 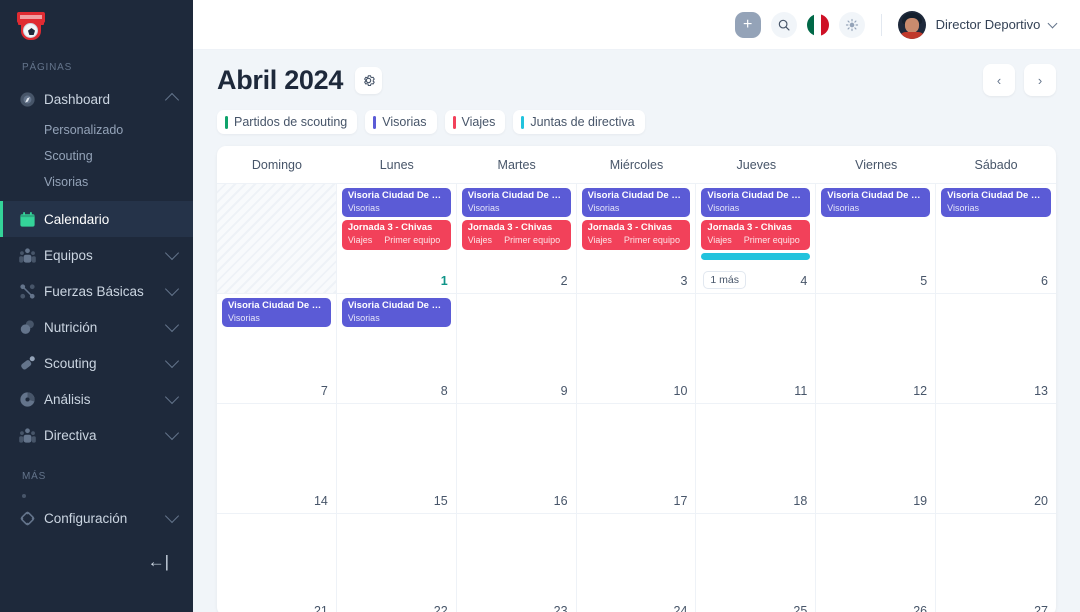 What do you see at coordinates (680, 501) in the screenshot?
I see `calendar-day-number: 17` at bounding box center [680, 501].